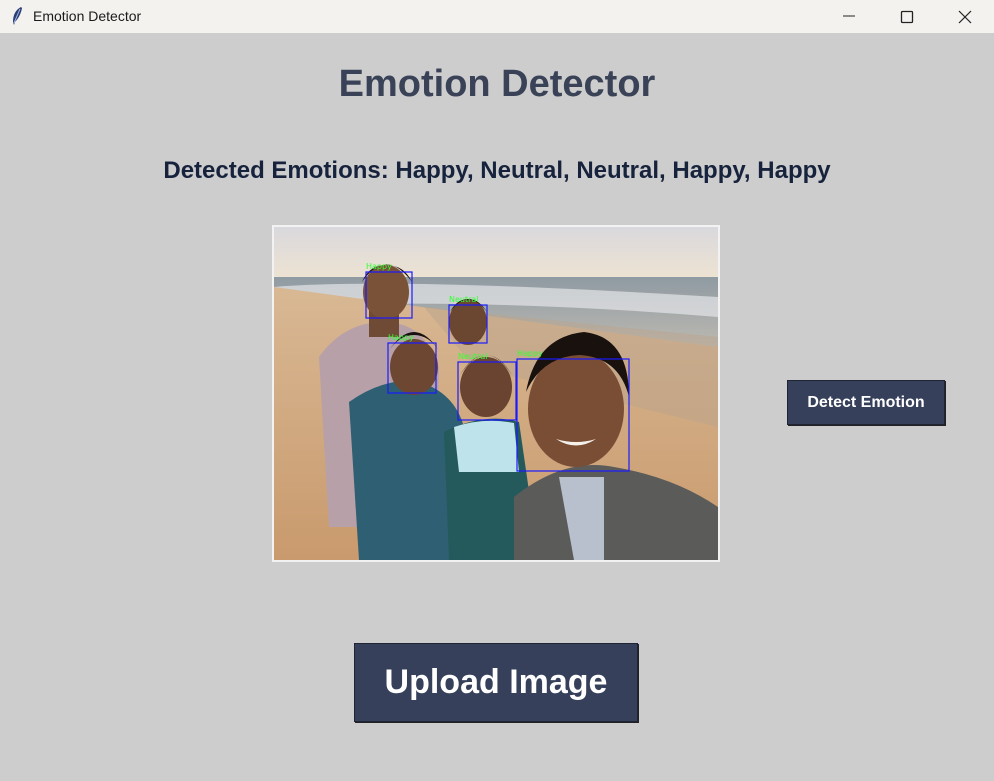 The image size is (994, 781). I want to click on face-label-5: Happy, so click(530, 353).